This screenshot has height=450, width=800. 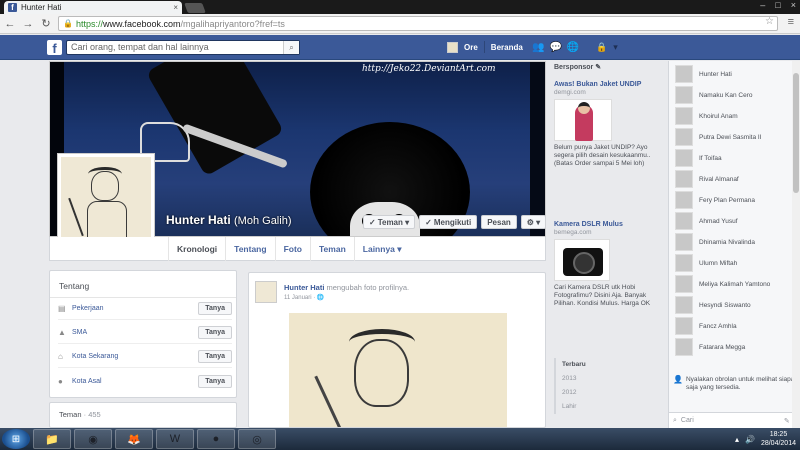 What do you see at coordinates (52, 439) in the screenshot?
I see `explorer-taskbar-button: 📁` at bounding box center [52, 439].